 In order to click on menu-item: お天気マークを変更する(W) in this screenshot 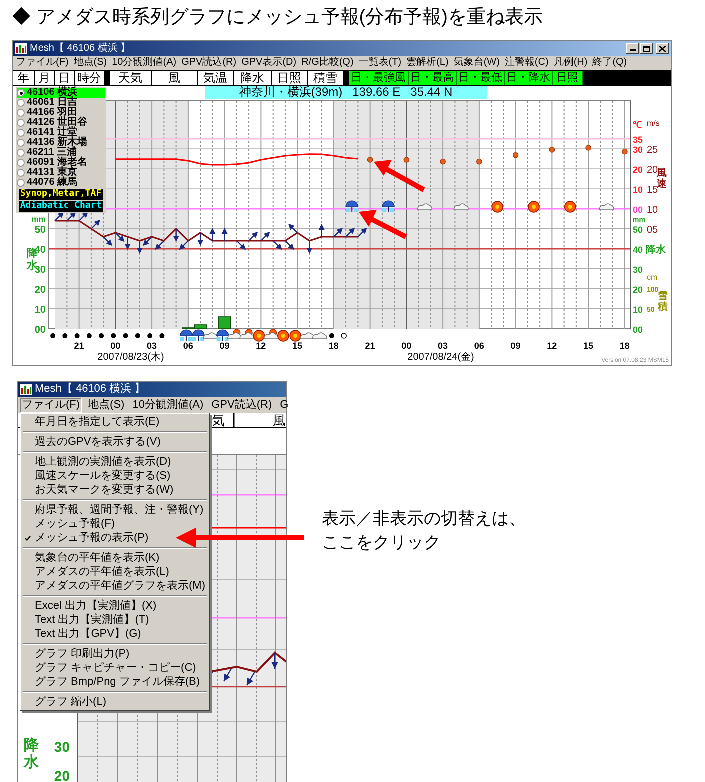, I will do `click(115, 490)`.